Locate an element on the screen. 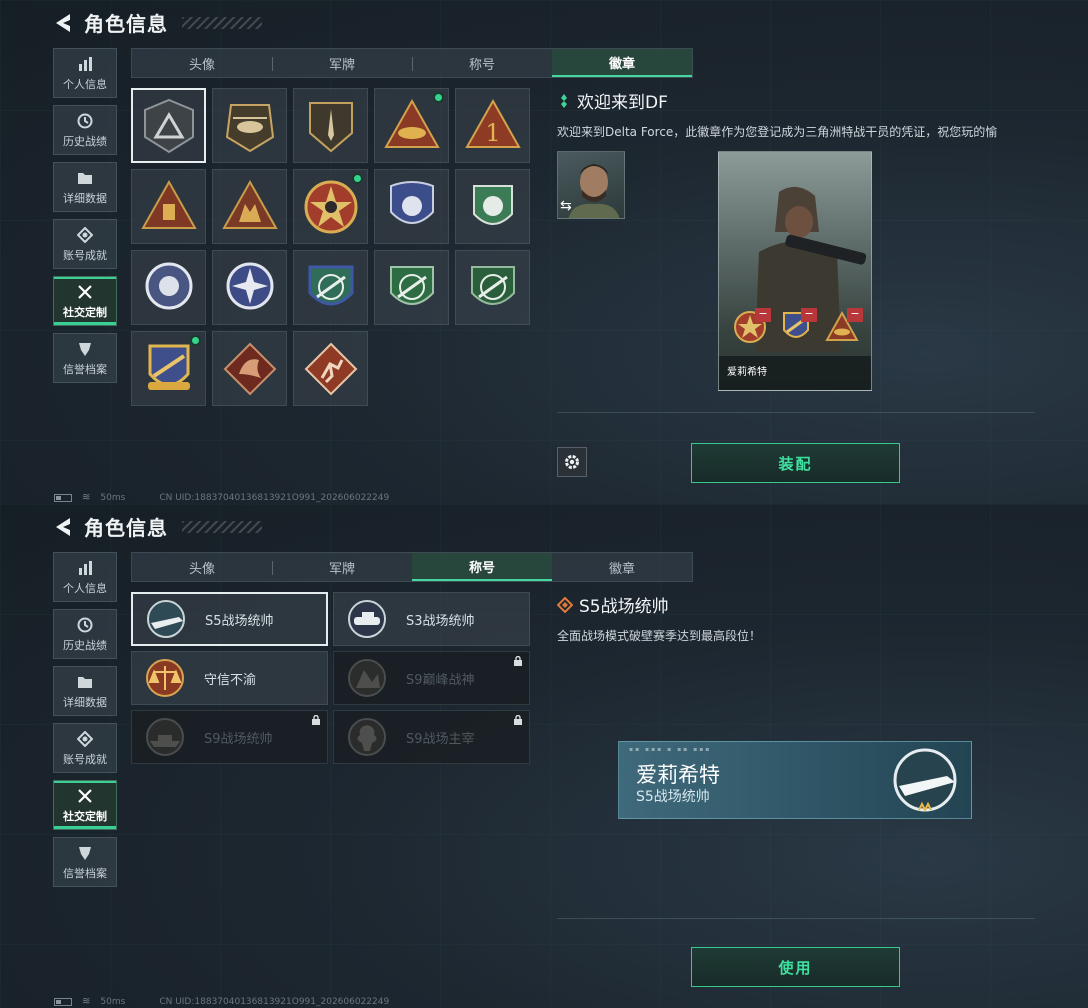 The width and height of the screenshot is (1088, 1008). detail-title: S5战场统帅 is located at coordinates (796, 604).